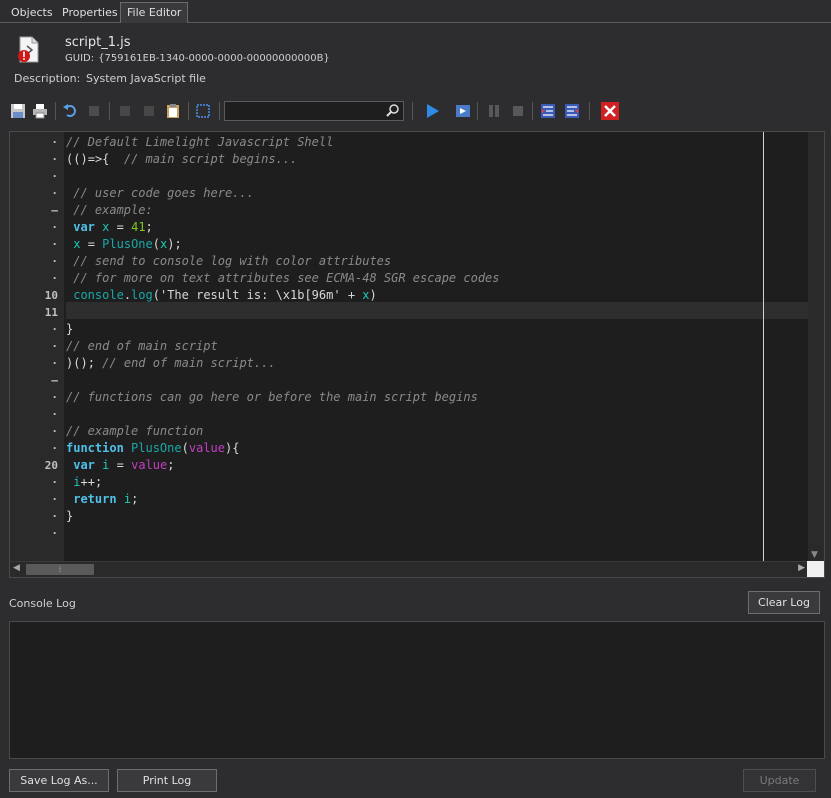 This screenshot has height=798, width=831. Describe the element at coordinates (109, 210) in the screenshot. I see `code-line: // example:` at that location.